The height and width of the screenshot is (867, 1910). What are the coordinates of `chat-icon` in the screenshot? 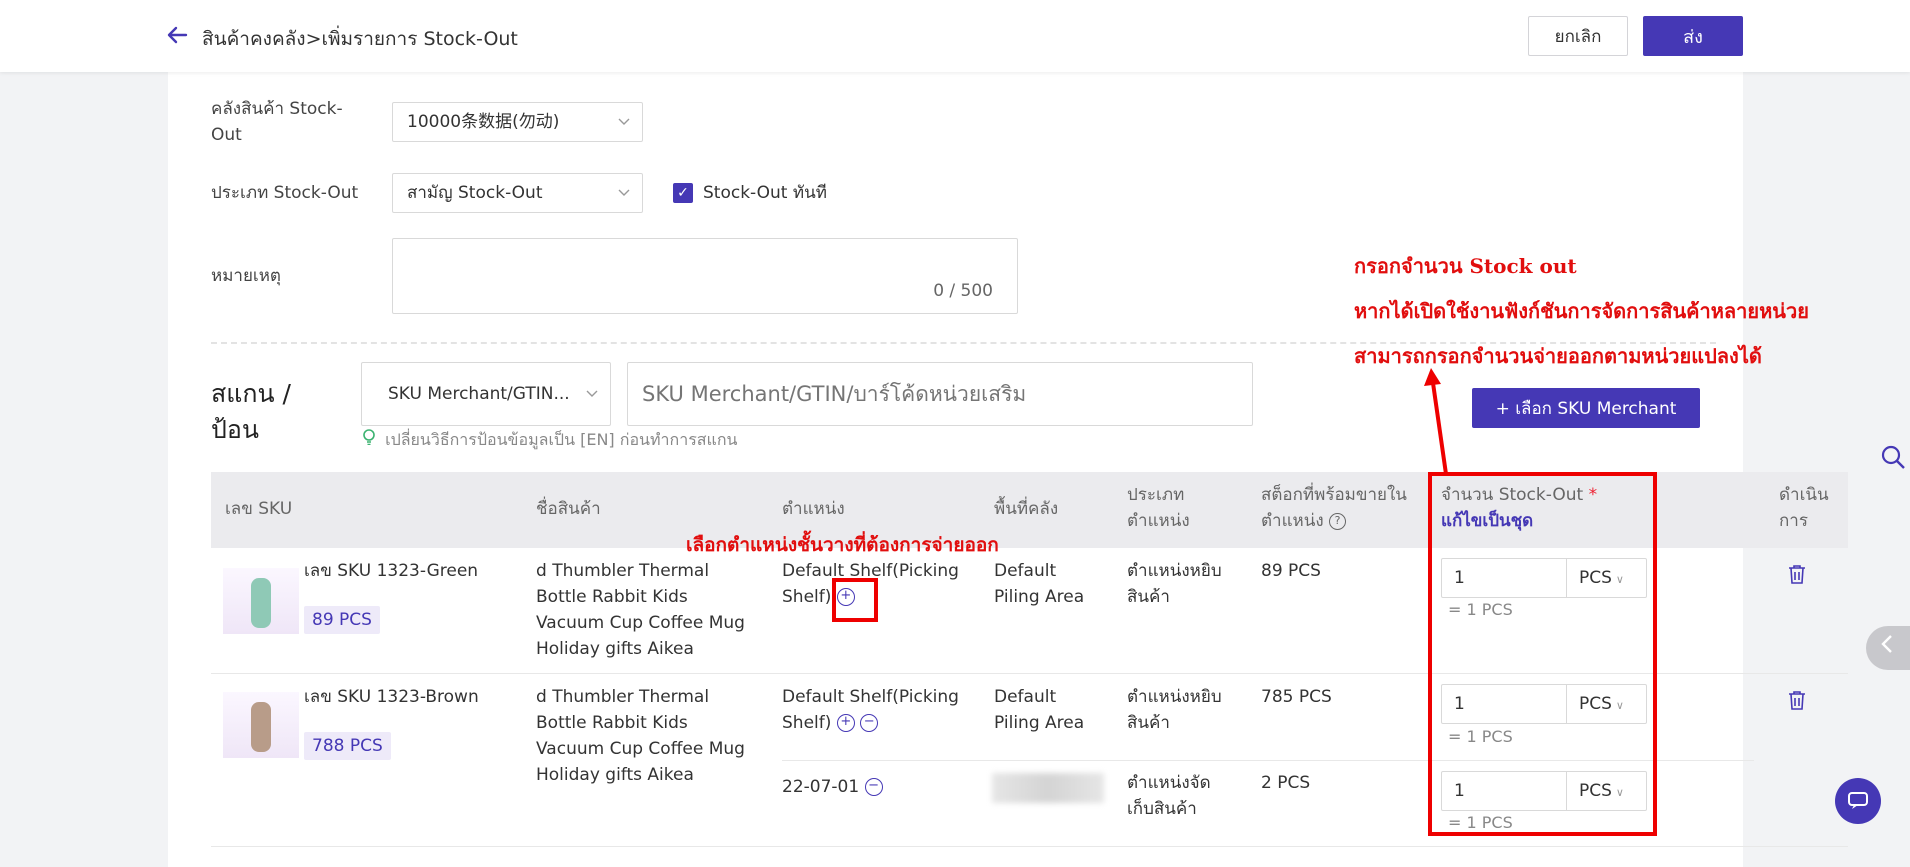 It's located at (1858, 801).